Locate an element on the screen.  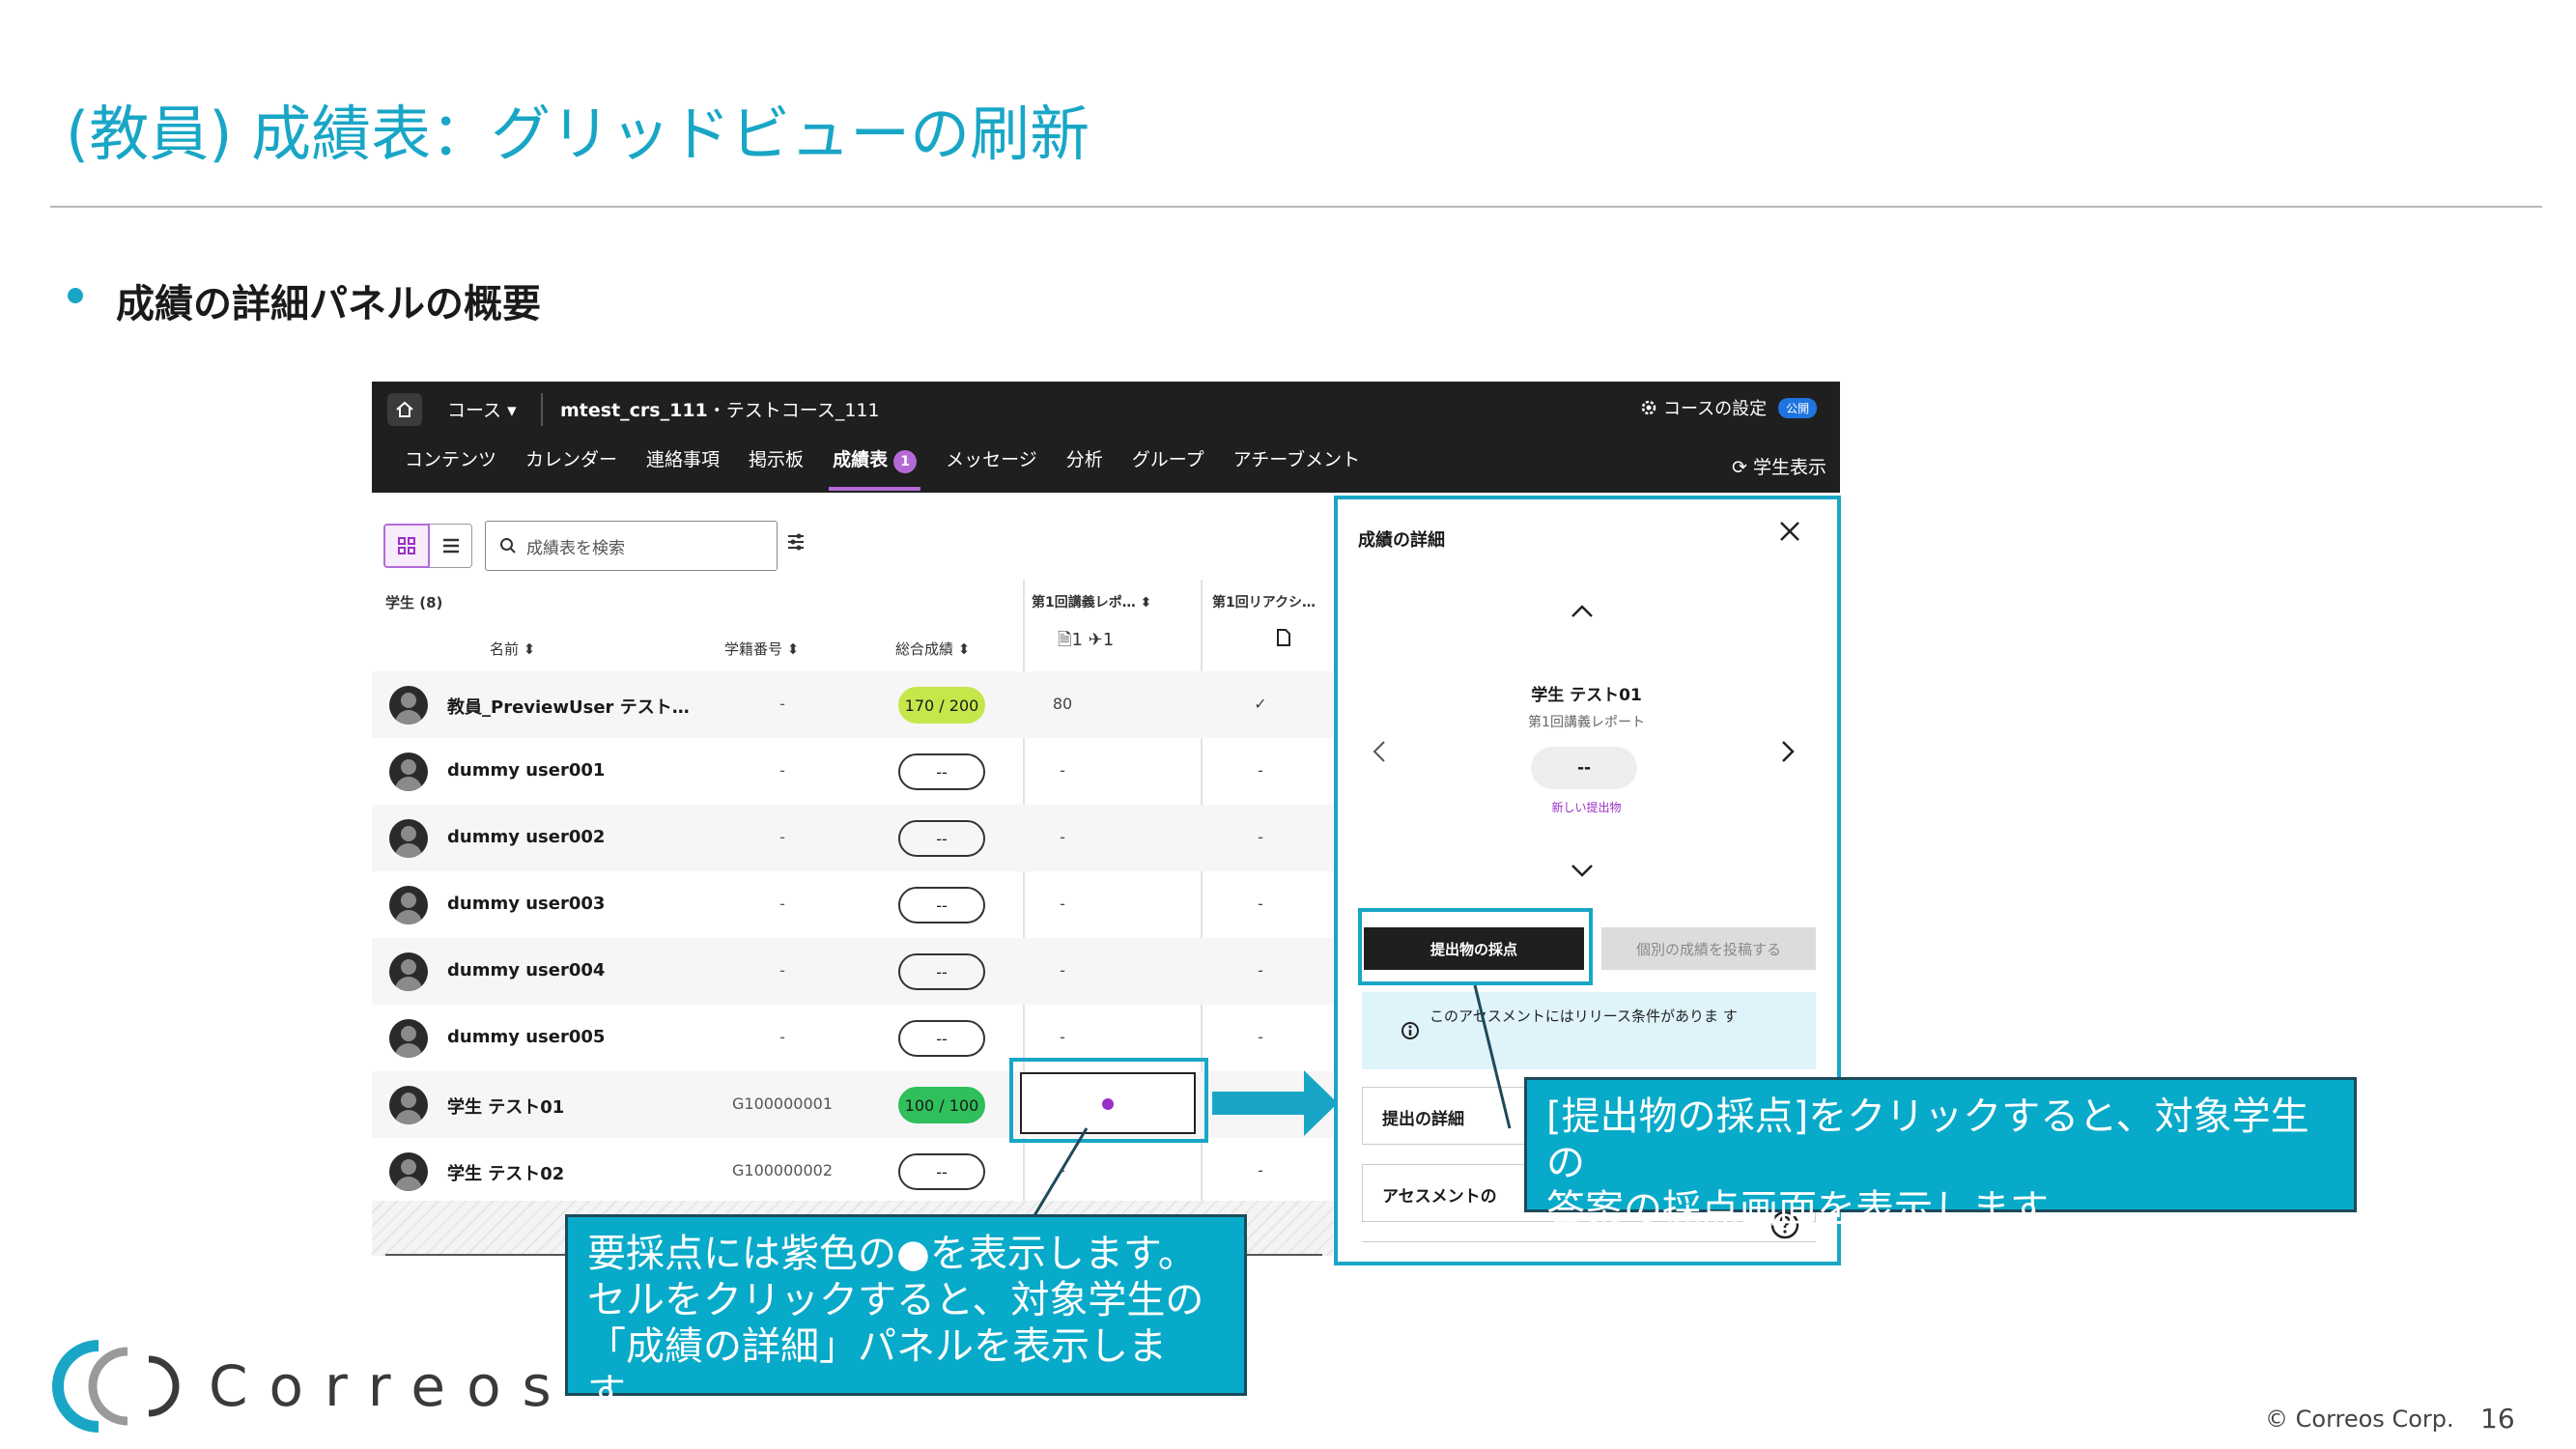
company-logo: Correos is located at coordinates (310, 1386).